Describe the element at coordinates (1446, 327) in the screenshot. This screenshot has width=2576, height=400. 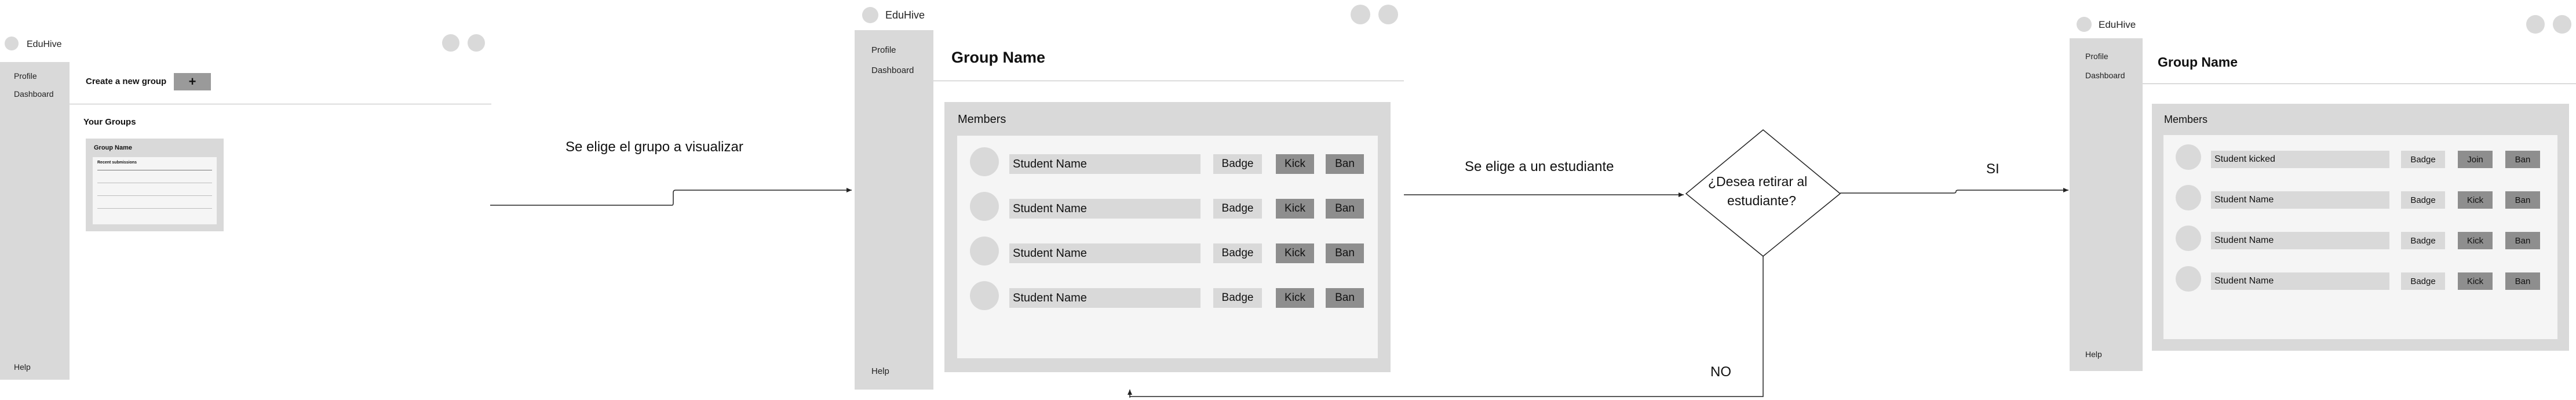
I see `arrow-no` at that location.